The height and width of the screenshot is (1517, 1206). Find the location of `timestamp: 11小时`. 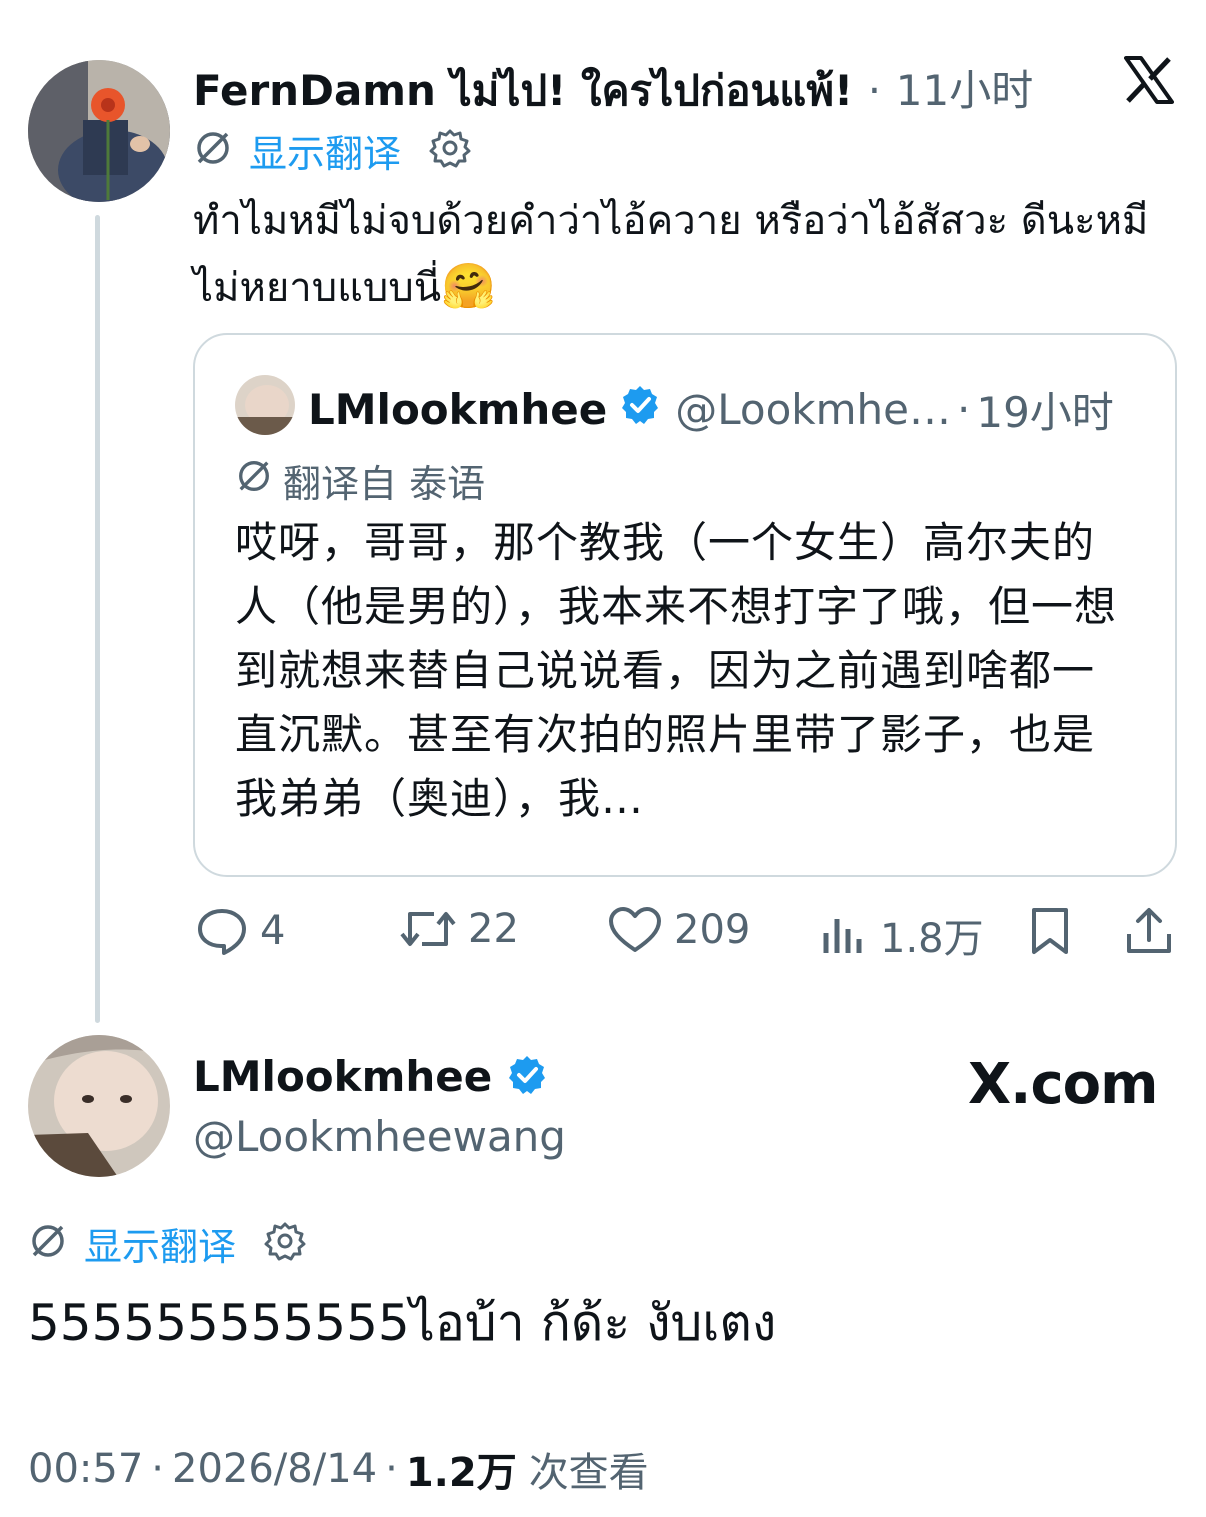

timestamp: 11小时 is located at coordinates (964, 90).